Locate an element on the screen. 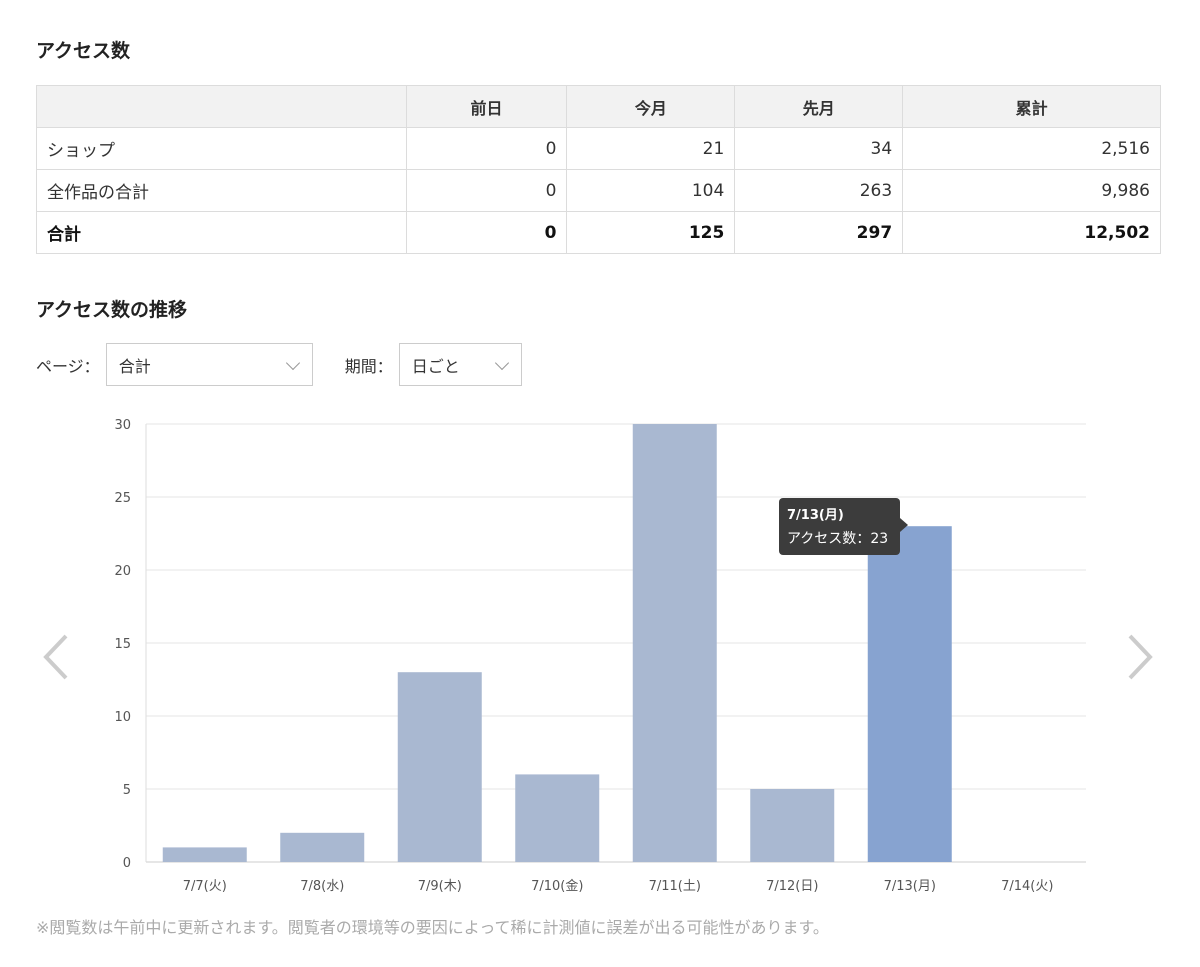 The width and height of the screenshot is (1200, 967). header-this-month: 今月 is located at coordinates (651, 106).